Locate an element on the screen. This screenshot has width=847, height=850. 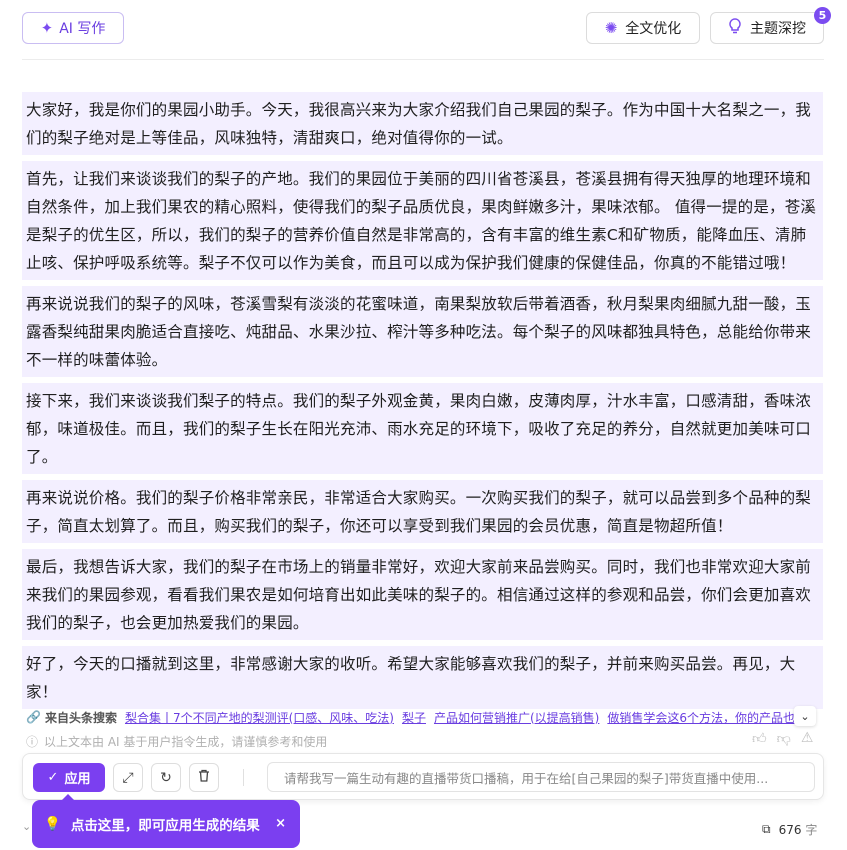
thumbs-up-icon: 👍︎ is located at coordinates (759, 738).